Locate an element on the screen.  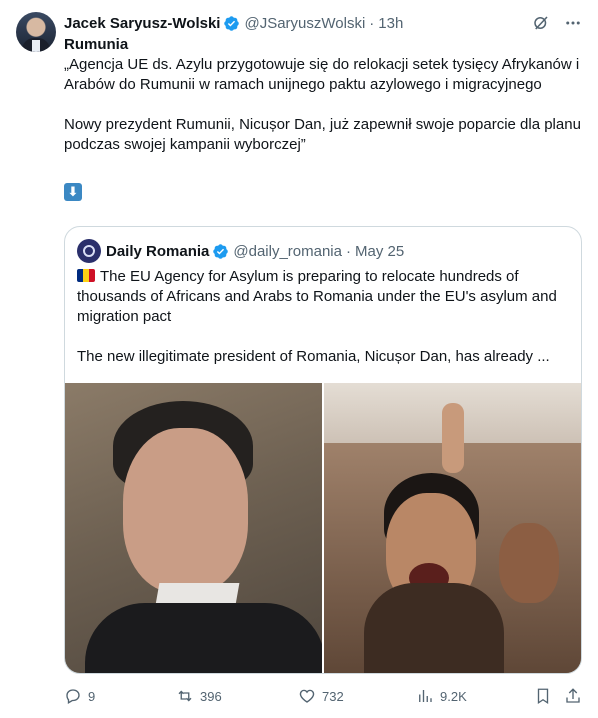
quote-author-handle: @daily_romania is located at coordinates (287, 251).